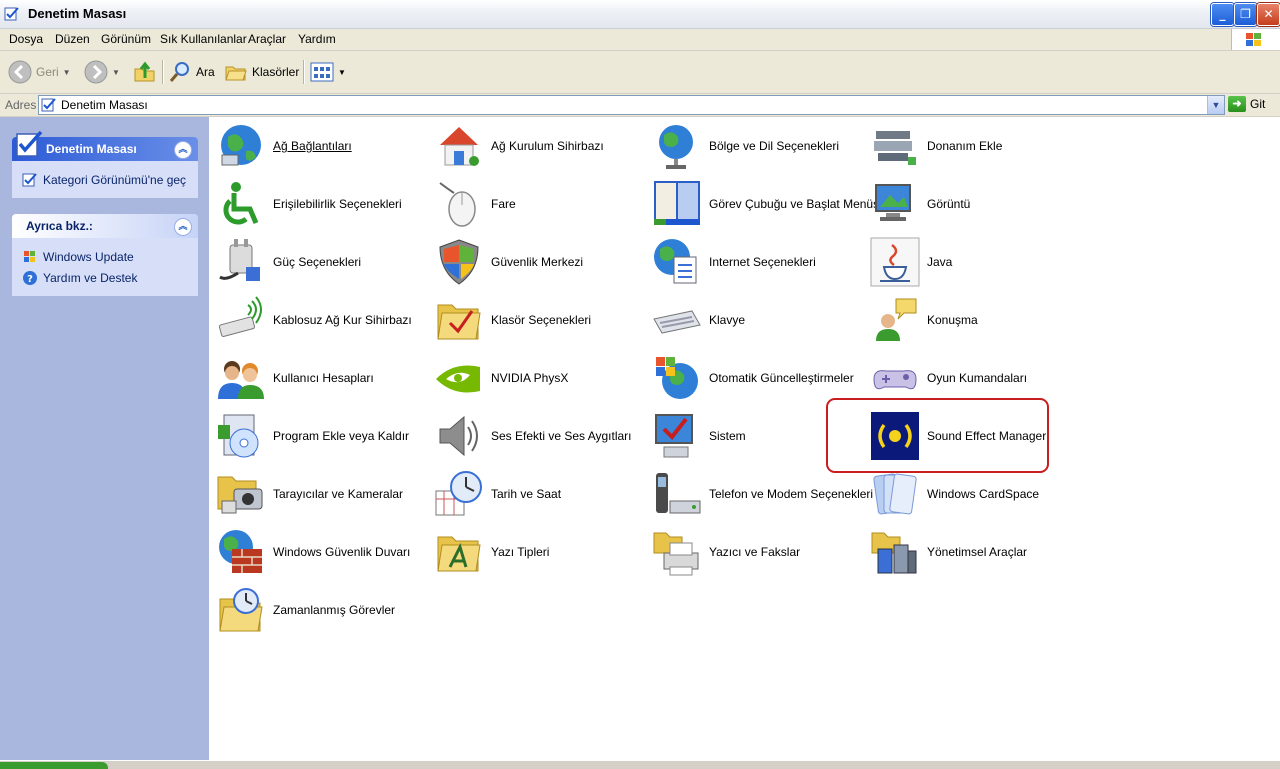  I want to click on item-label: Ses Efekti ve Ses Aygıtları, so click(561, 436).